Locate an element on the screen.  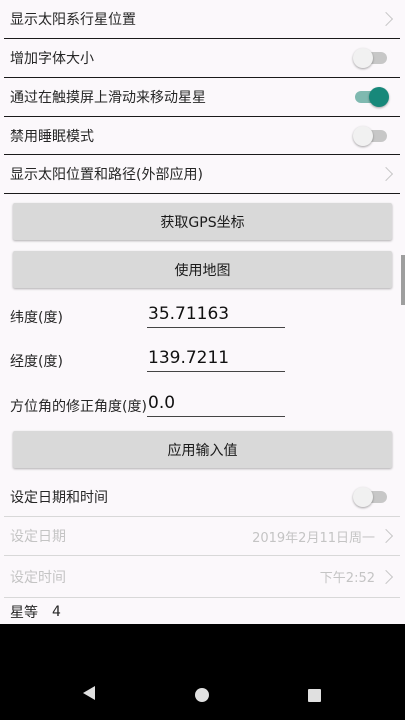
azimuth-label: 方位角的修正角度(度) is located at coordinates (78, 407).